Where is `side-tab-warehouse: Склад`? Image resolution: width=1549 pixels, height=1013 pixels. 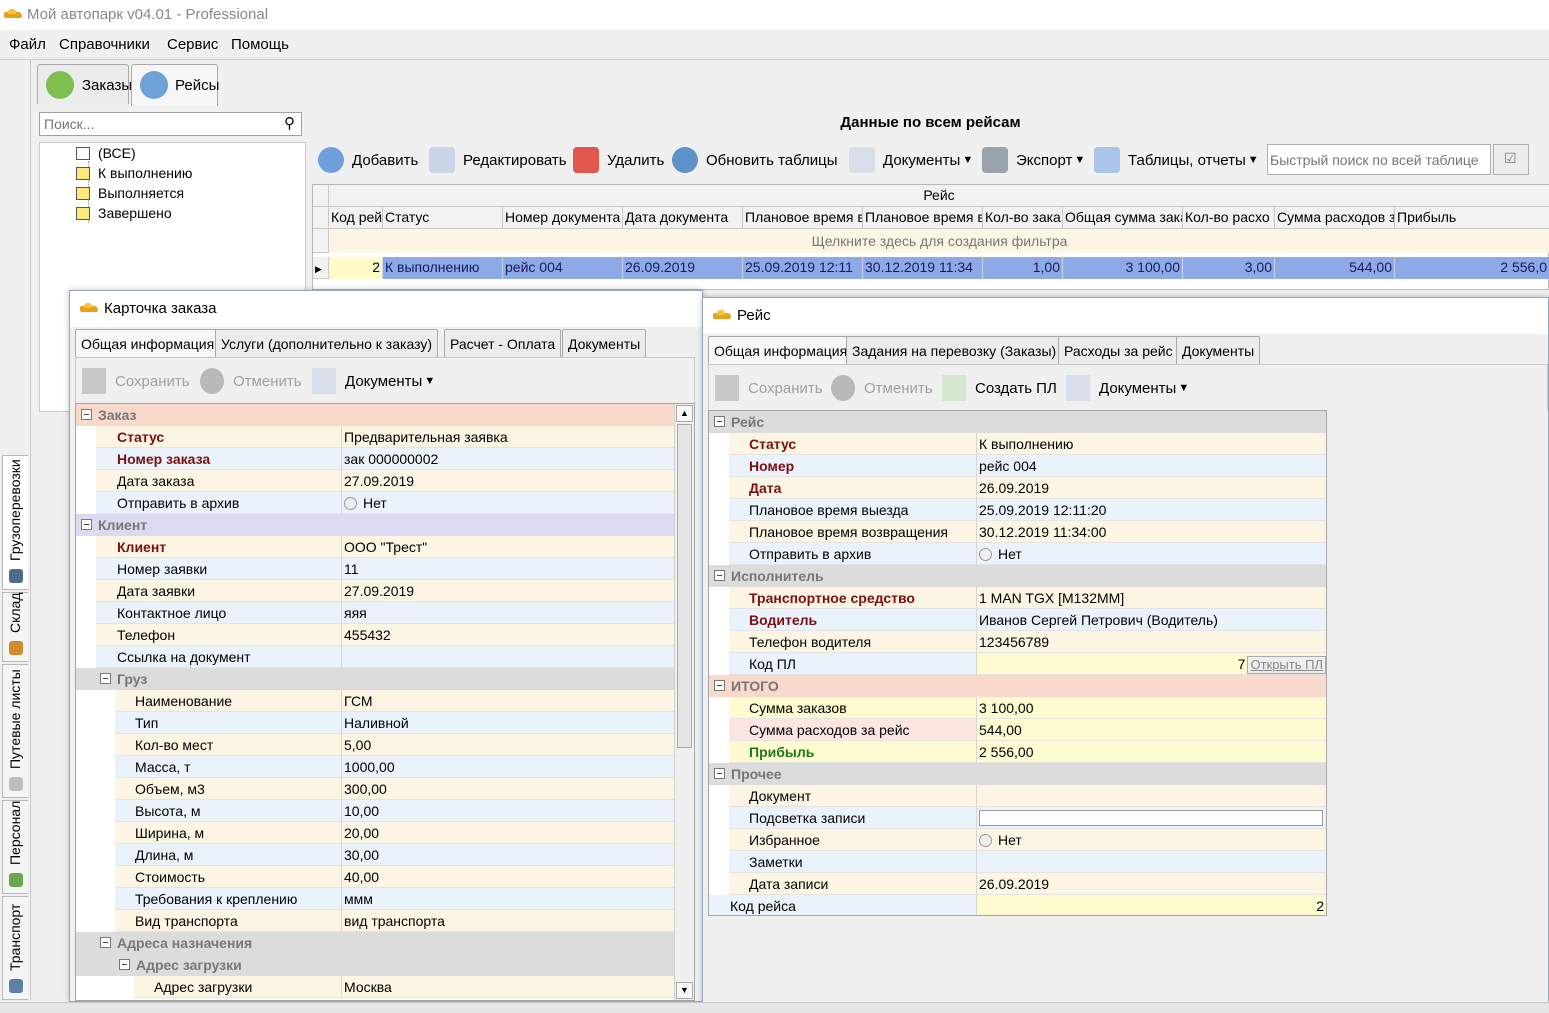 side-tab-warehouse: Склад is located at coordinates (15, 627).